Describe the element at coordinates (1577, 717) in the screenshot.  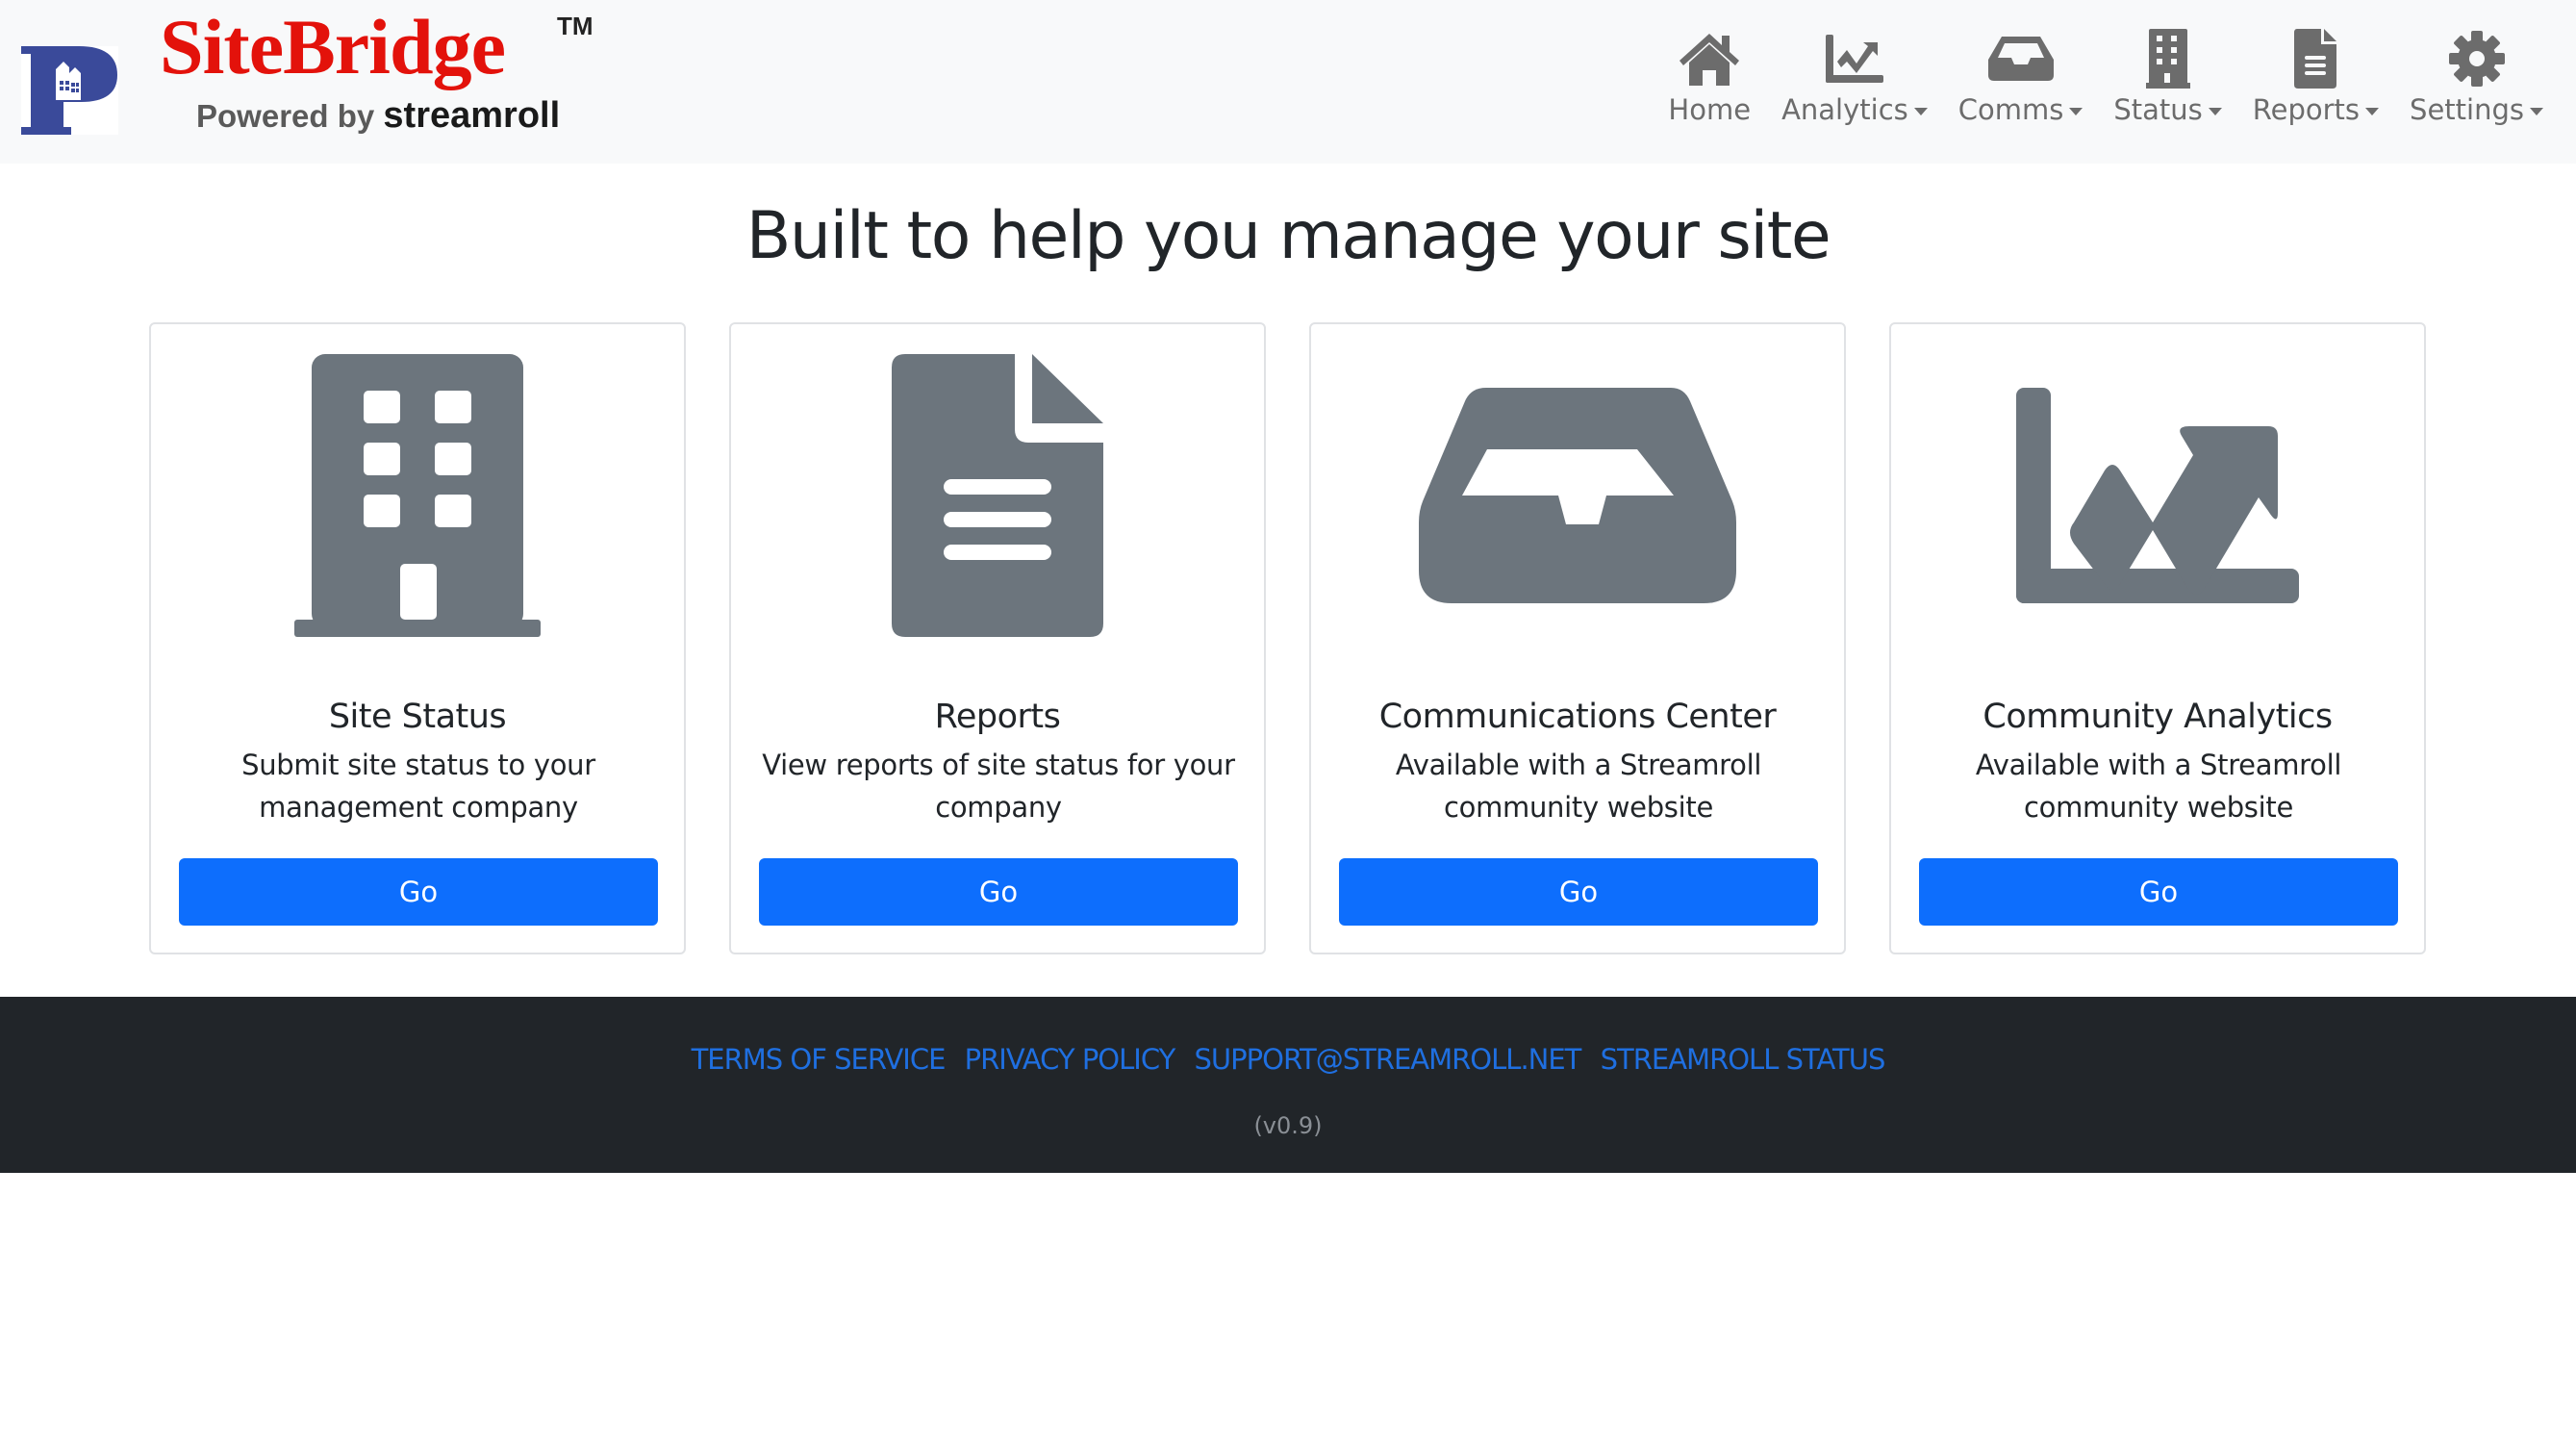
I see `card-title: Communications Center` at that location.